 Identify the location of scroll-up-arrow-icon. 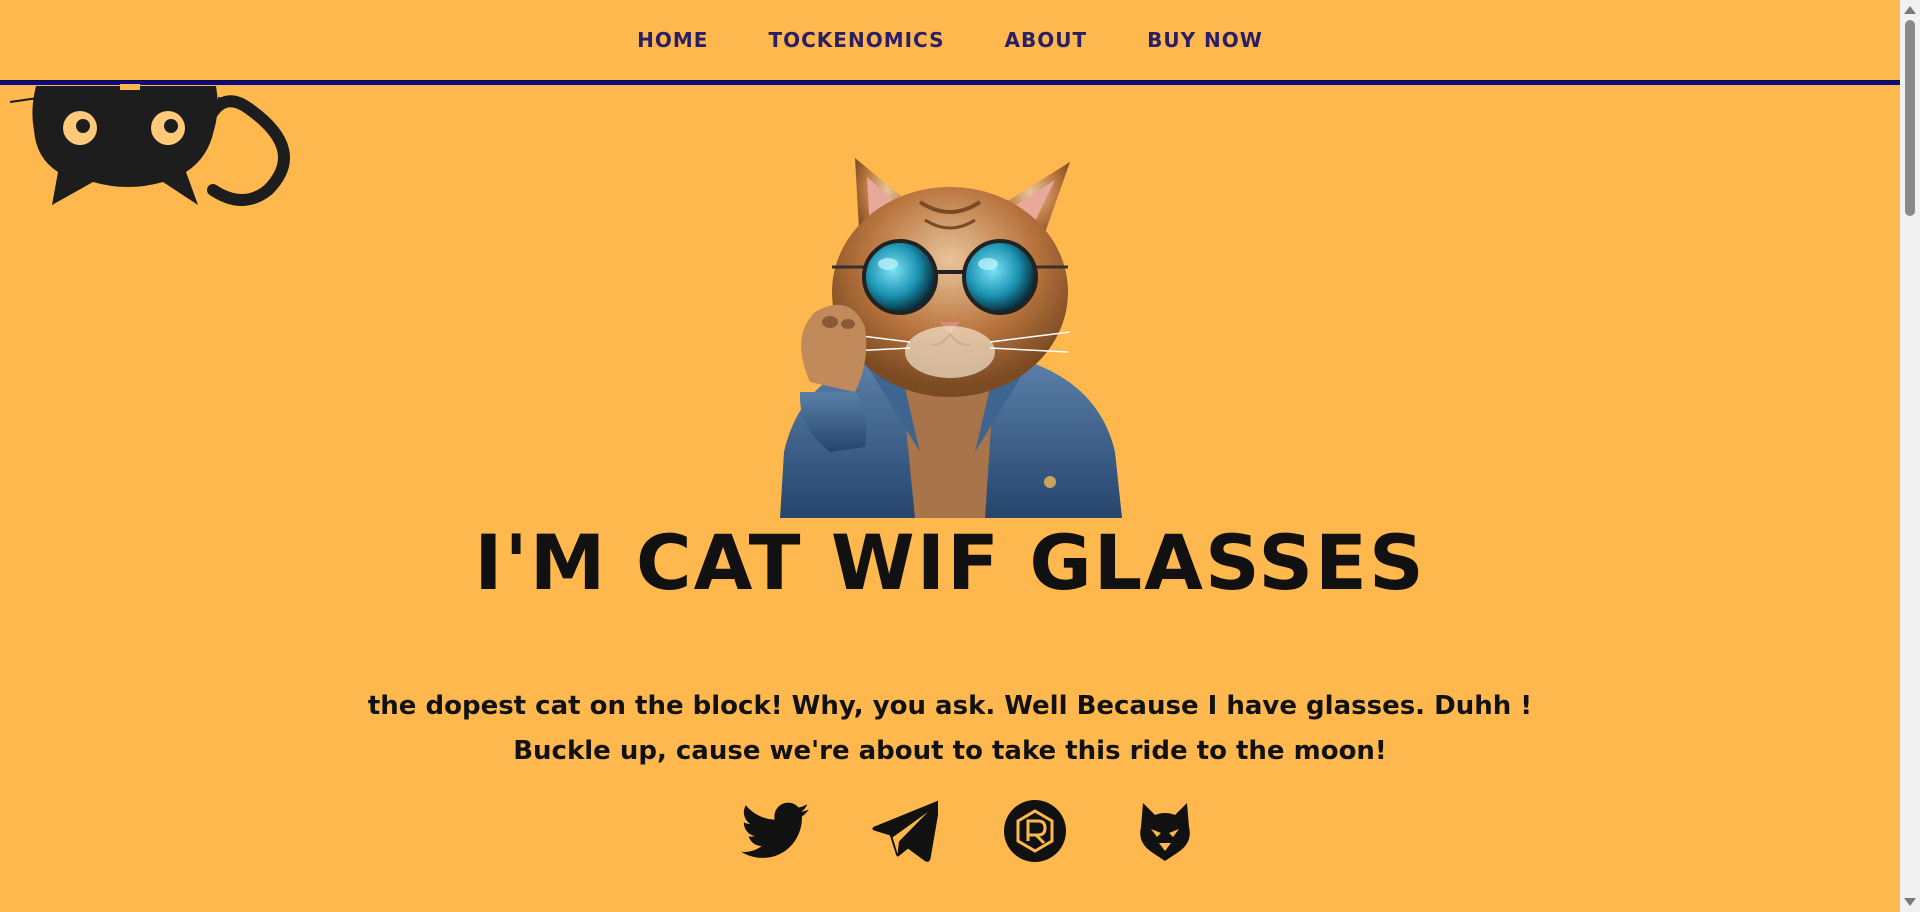
(1910, 10).